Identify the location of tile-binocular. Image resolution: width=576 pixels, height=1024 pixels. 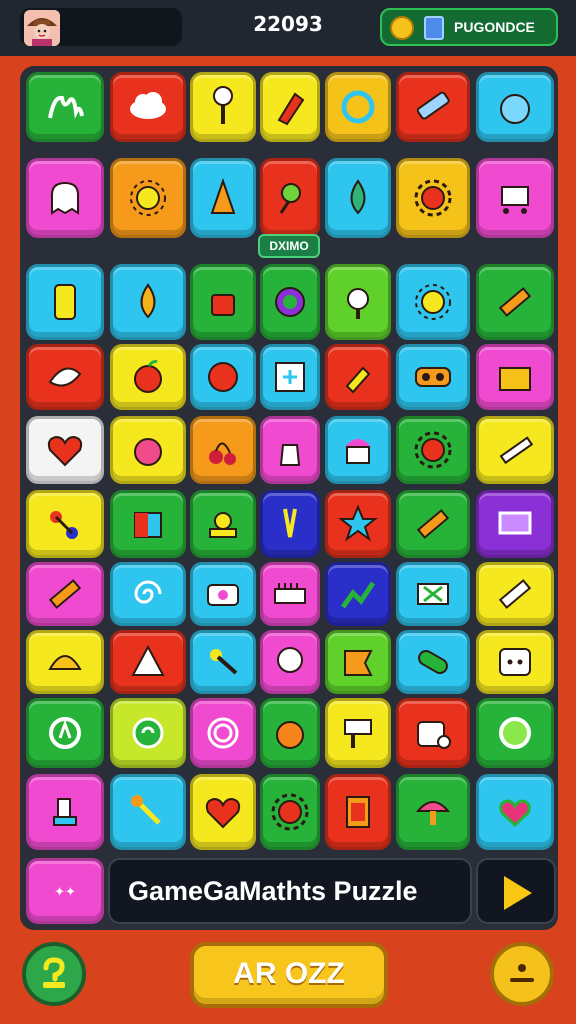
(433, 377).